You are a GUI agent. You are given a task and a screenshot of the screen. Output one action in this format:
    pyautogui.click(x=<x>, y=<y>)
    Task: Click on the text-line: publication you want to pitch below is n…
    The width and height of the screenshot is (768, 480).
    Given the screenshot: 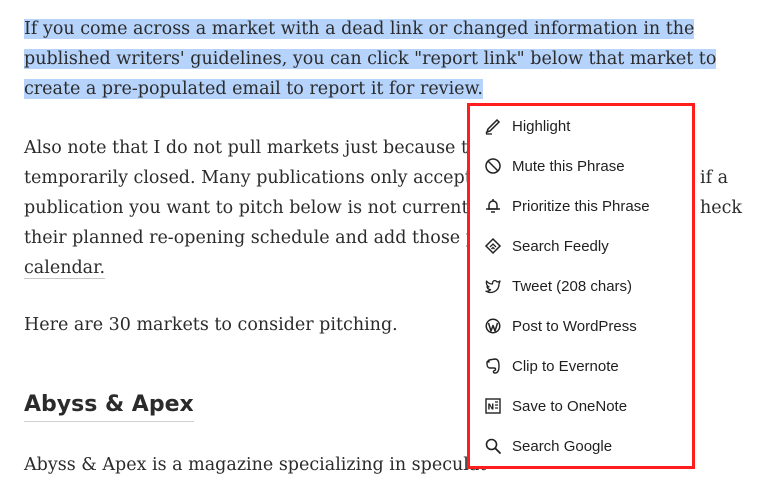 What is the action you would take?
    pyautogui.click(x=254, y=208)
    